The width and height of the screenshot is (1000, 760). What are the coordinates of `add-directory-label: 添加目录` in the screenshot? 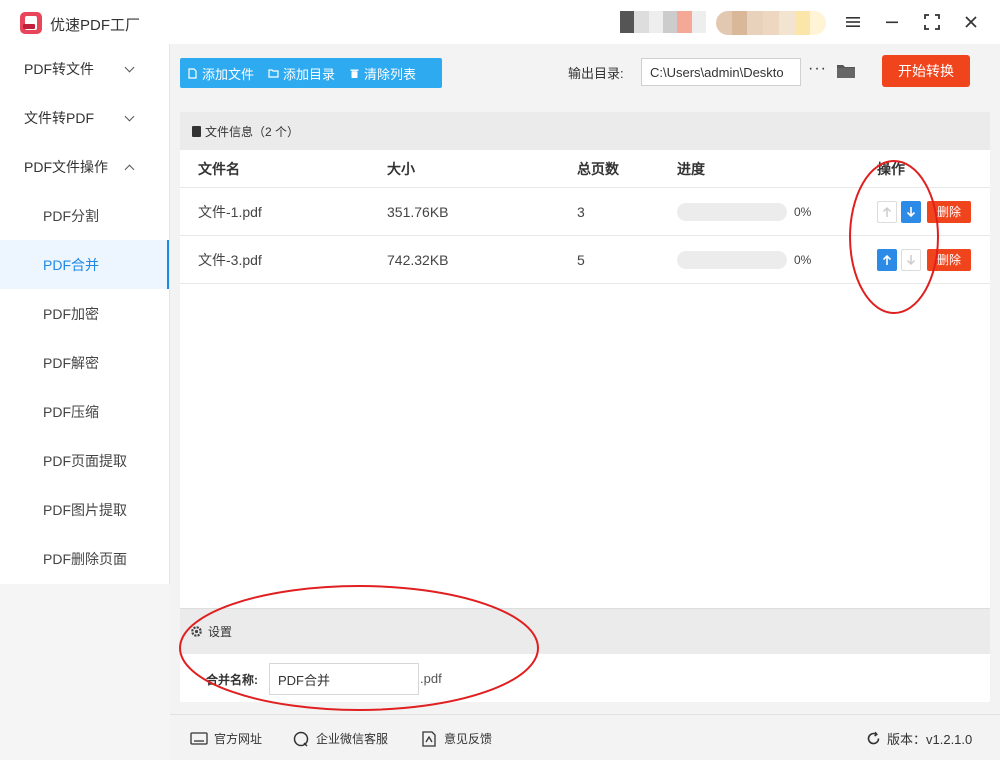 It's located at (309, 74).